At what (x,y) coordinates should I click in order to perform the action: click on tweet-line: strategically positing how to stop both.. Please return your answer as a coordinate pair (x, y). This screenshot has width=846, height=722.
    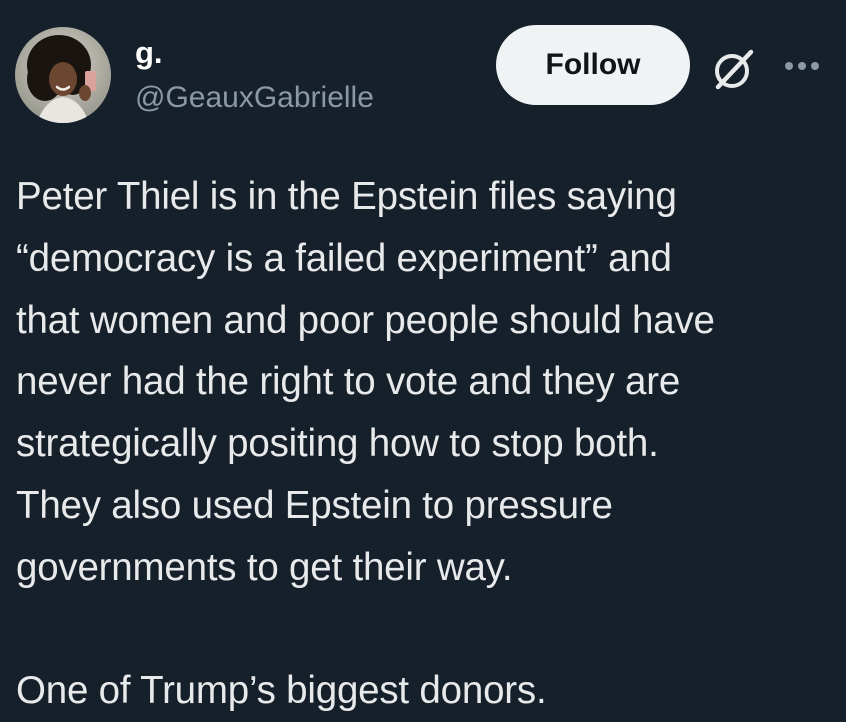
    Looking at the image, I should click on (337, 444).